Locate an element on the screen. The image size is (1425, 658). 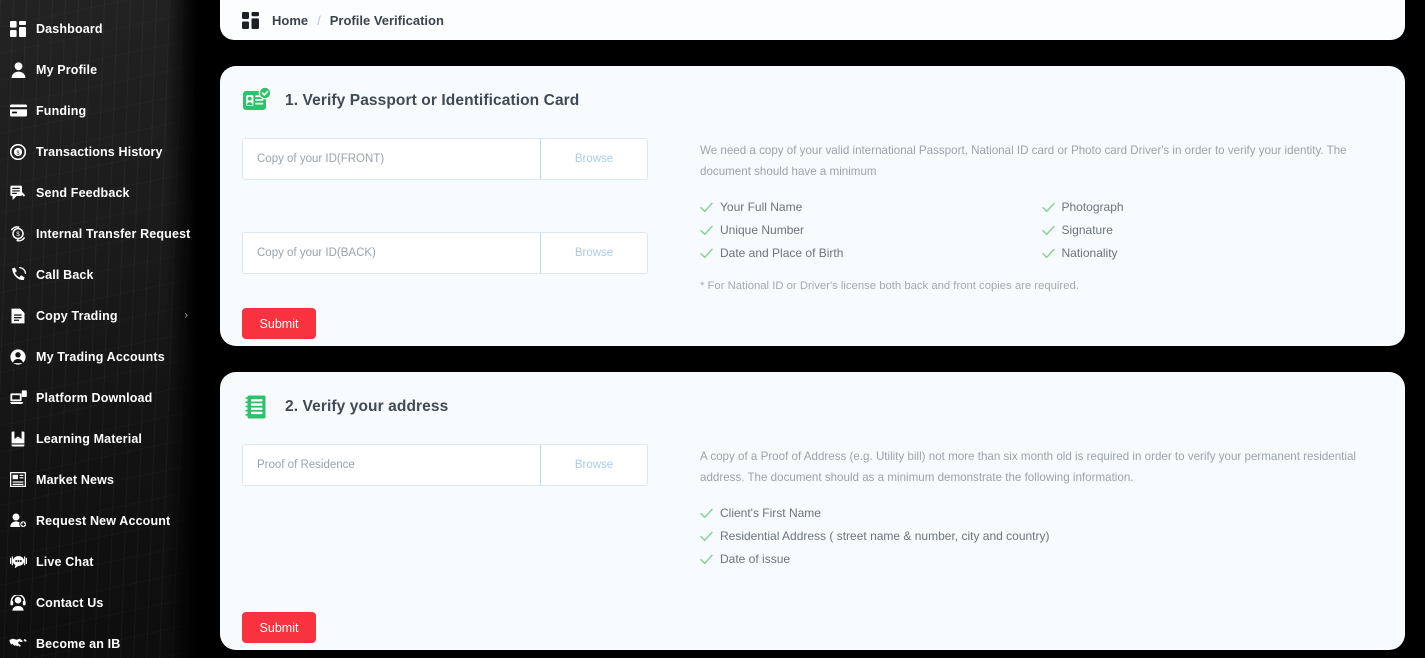
breadcrumb: Home / Profile Verification is located at coordinates (812, 20).